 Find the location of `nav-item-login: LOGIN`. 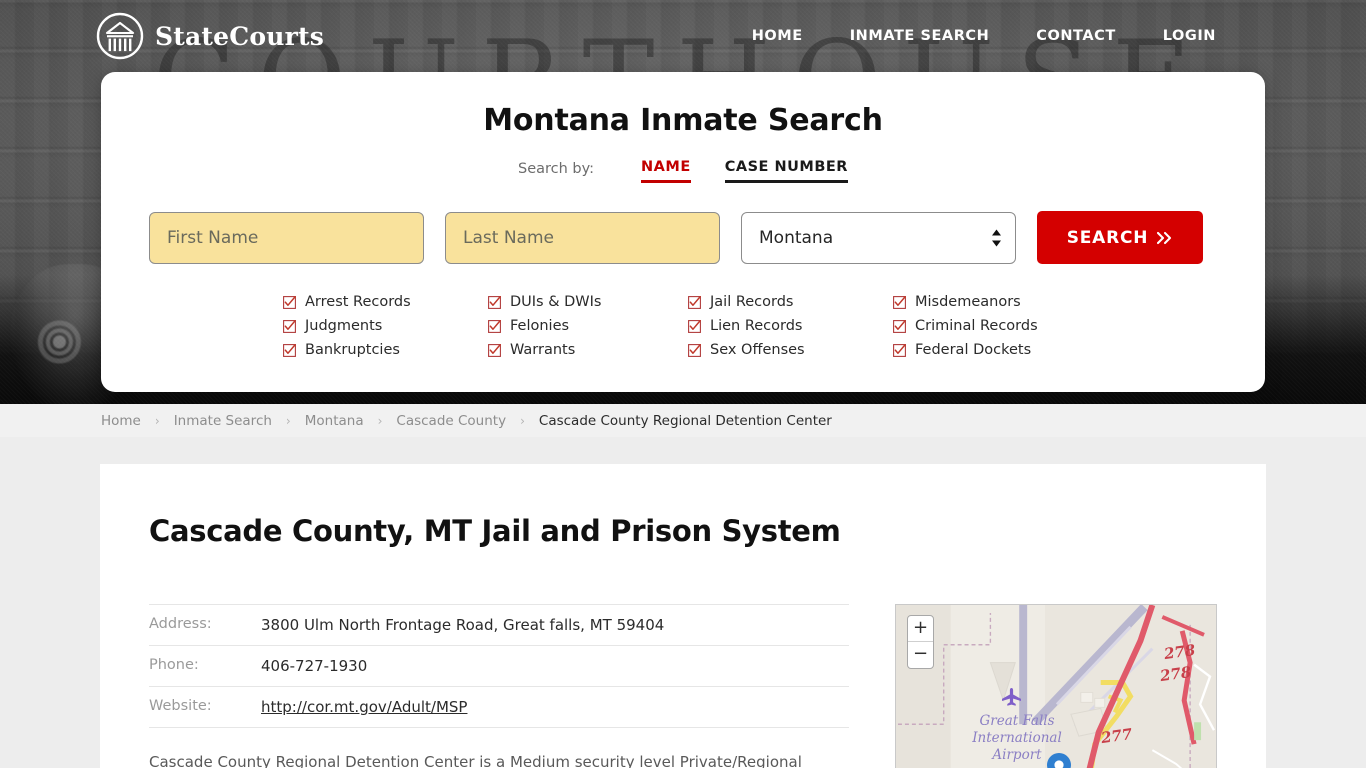

nav-item-login: LOGIN is located at coordinates (1189, 36).